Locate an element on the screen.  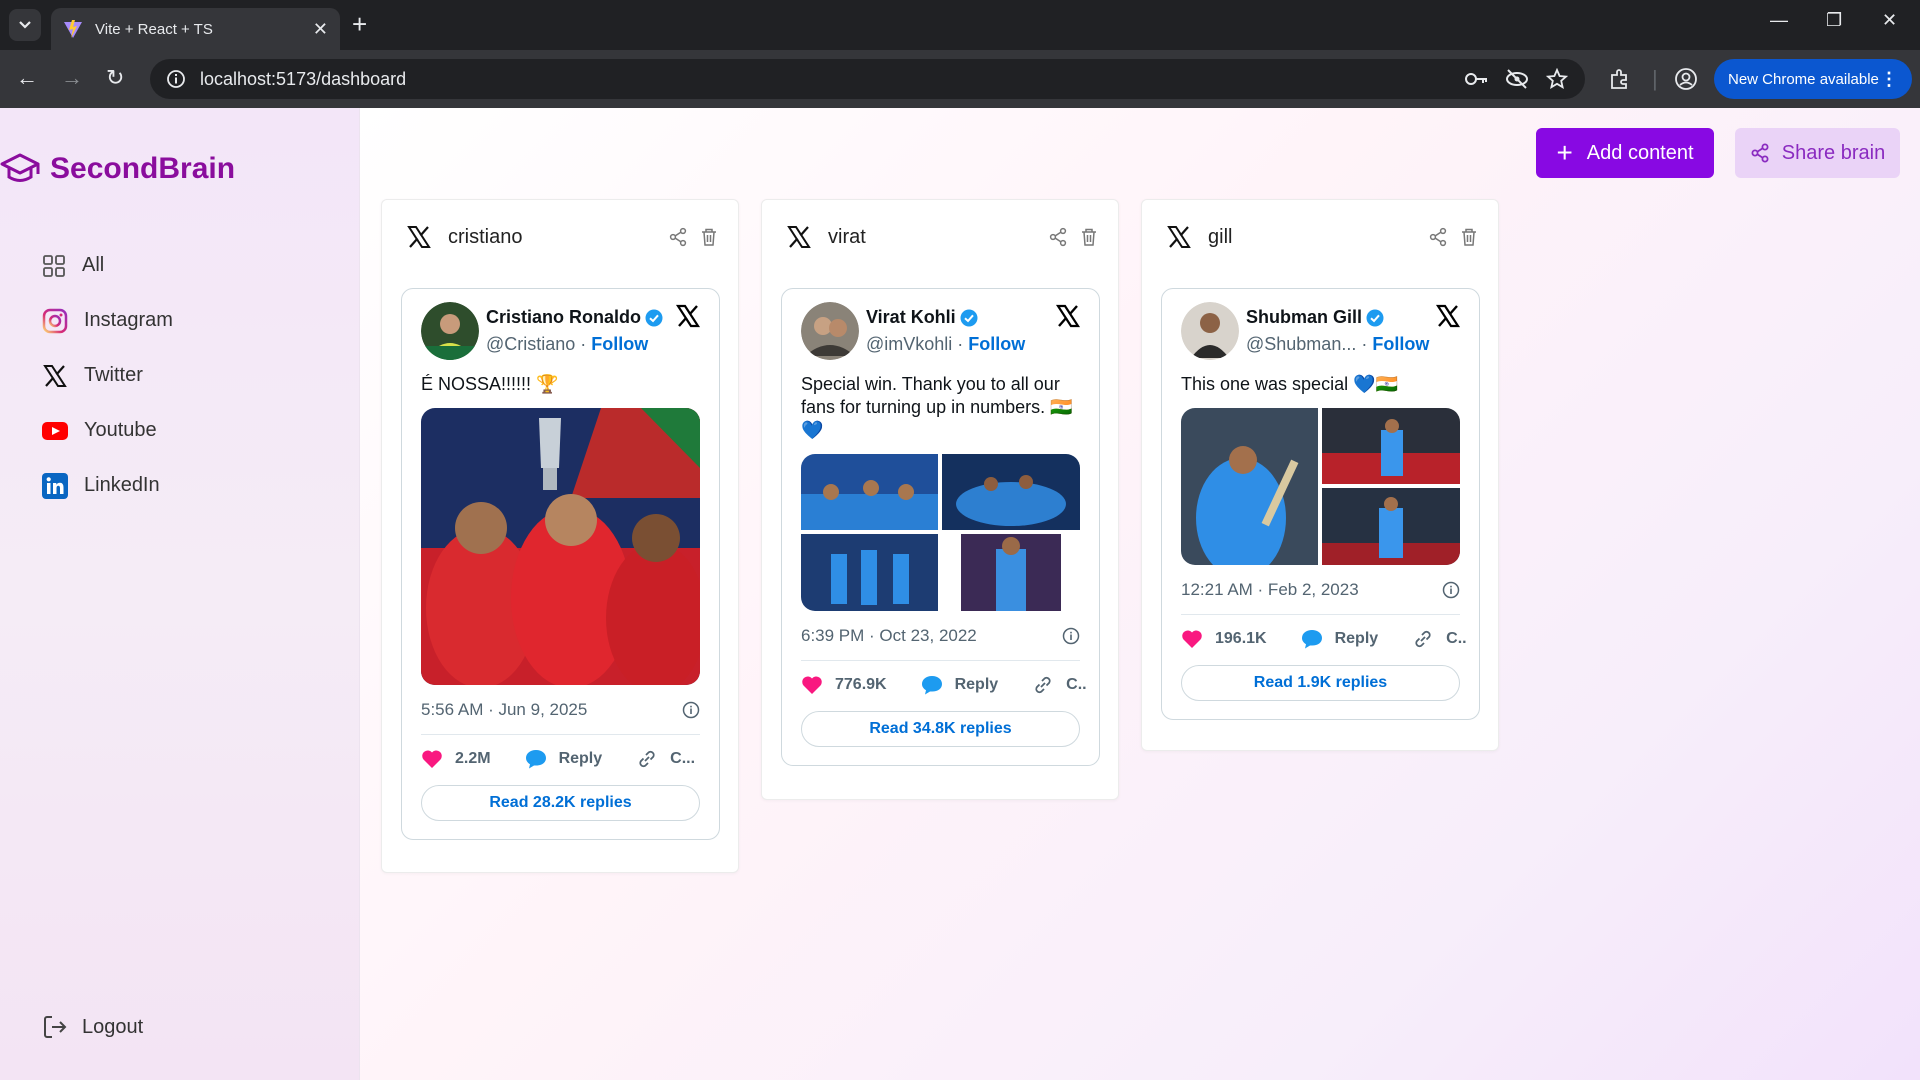
like-button: 2.2M is located at coordinates (456, 759).